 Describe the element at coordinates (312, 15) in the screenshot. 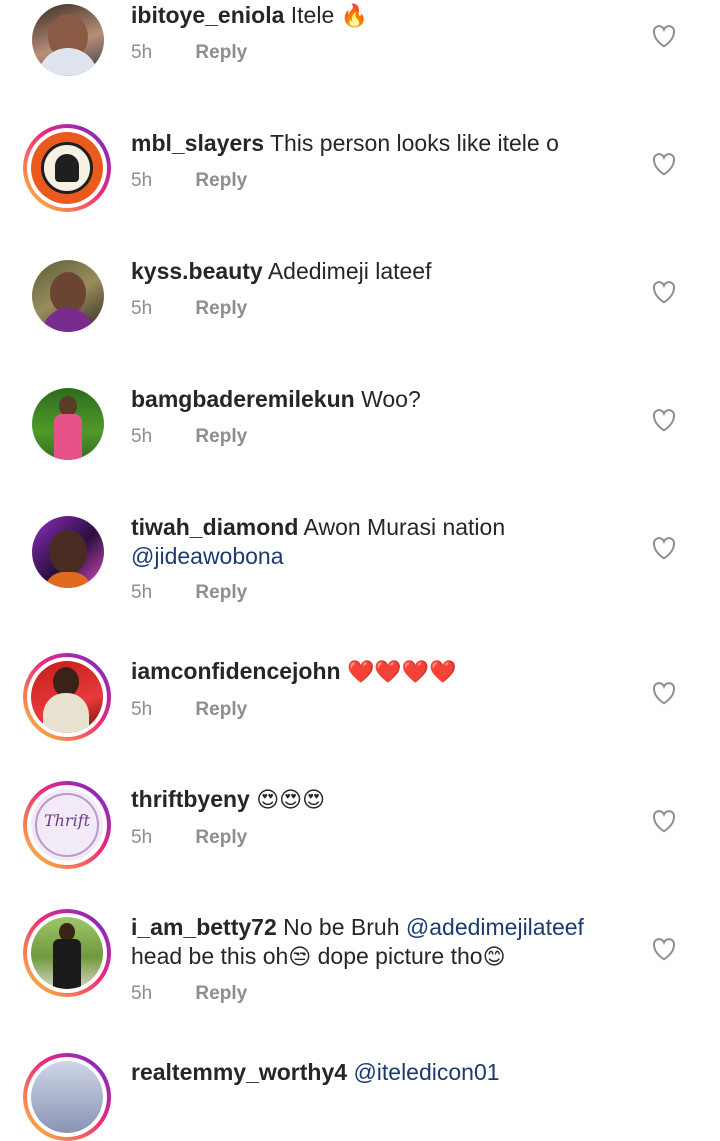

I see `comment-text: Itele` at that location.